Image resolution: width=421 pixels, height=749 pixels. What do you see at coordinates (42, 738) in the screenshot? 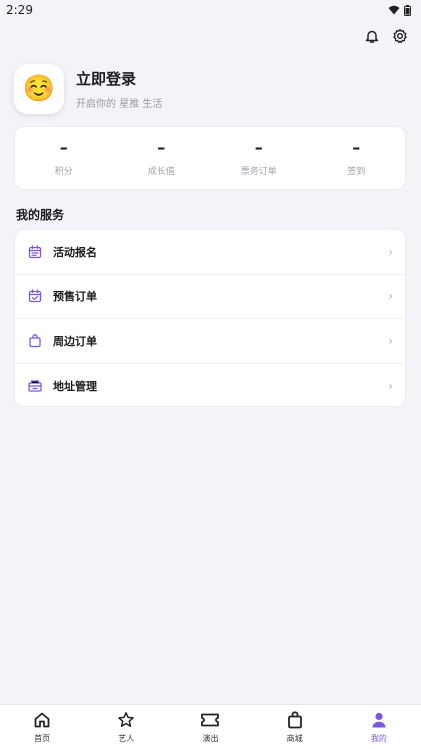
I see `nav-label: 首页` at bounding box center [42, 738].